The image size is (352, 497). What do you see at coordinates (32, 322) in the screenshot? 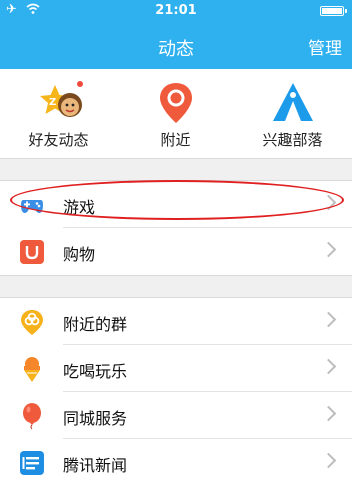
I see `nearby-groups-icon` at bounding box center [32, 322].